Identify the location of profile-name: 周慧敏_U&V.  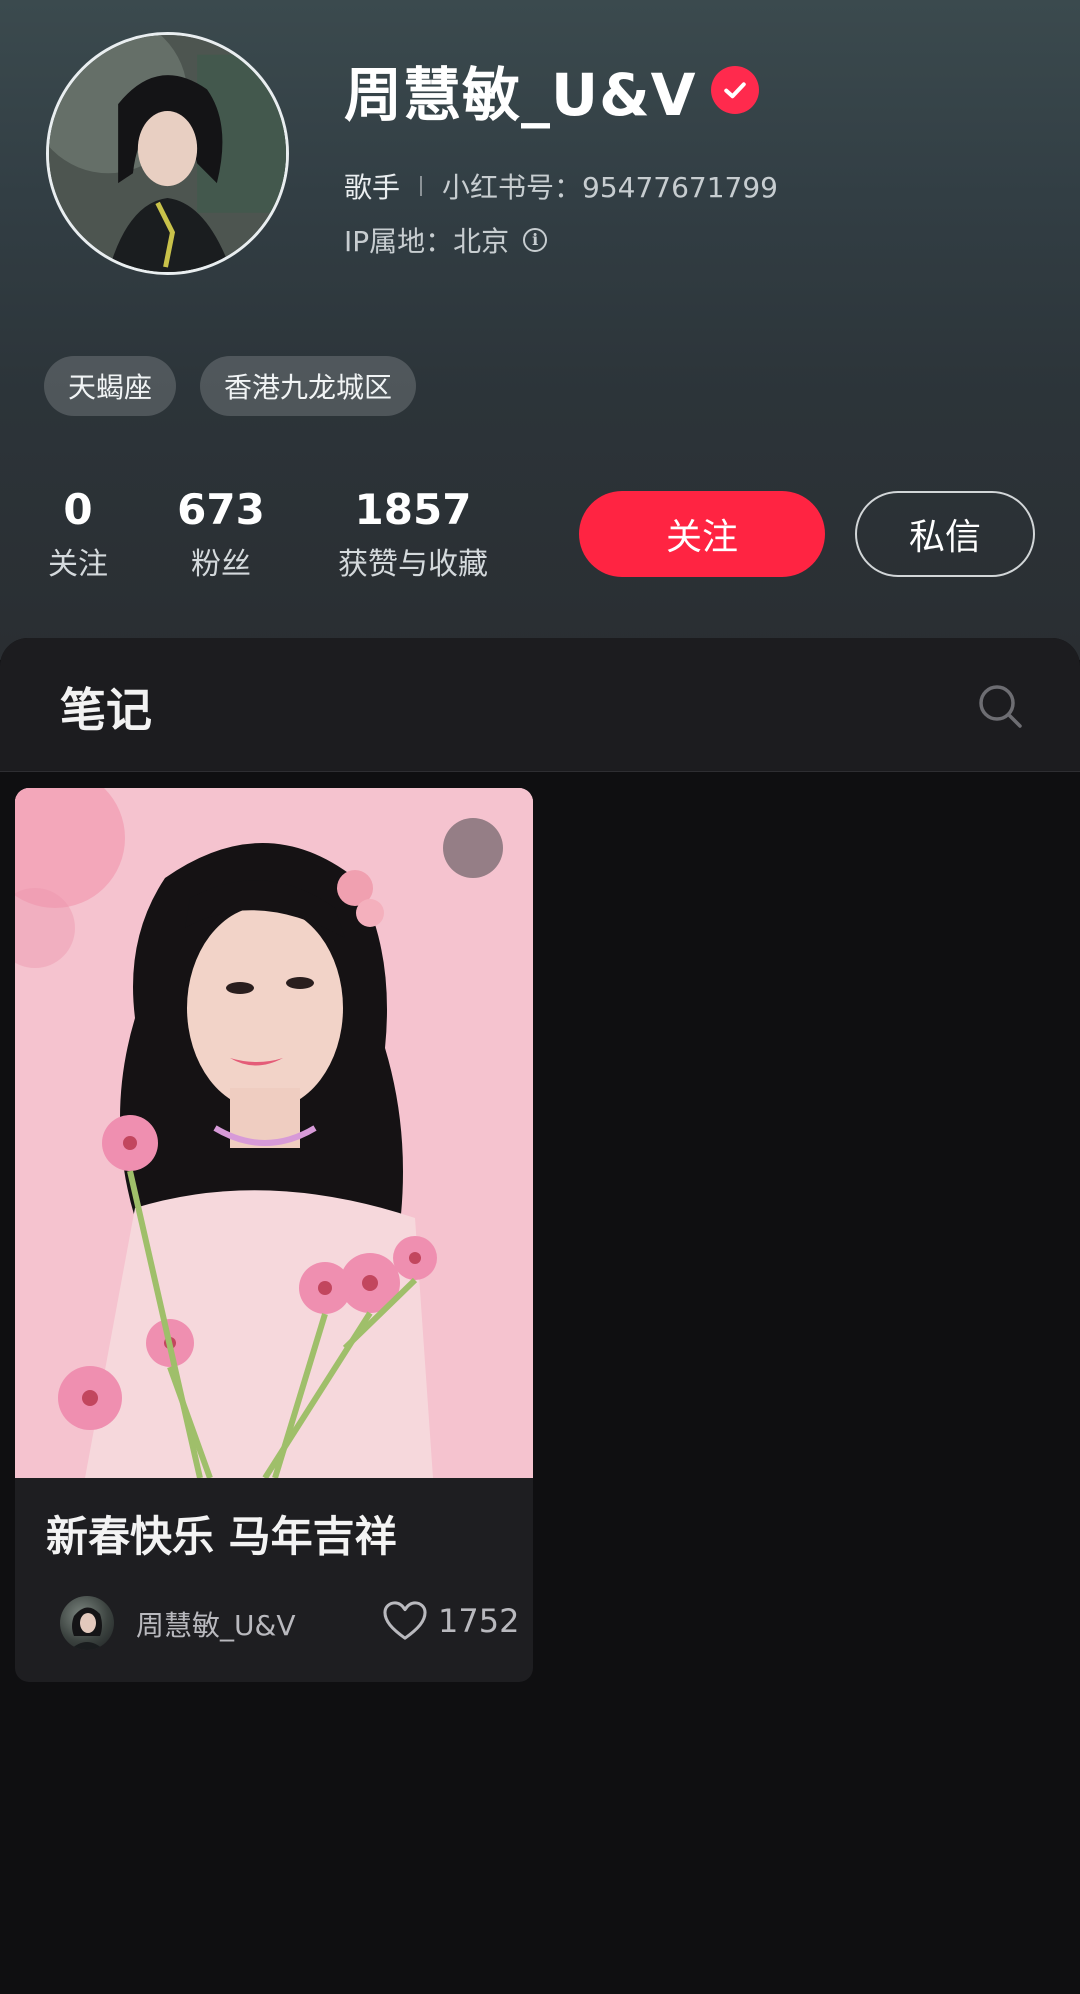
(520, 95).